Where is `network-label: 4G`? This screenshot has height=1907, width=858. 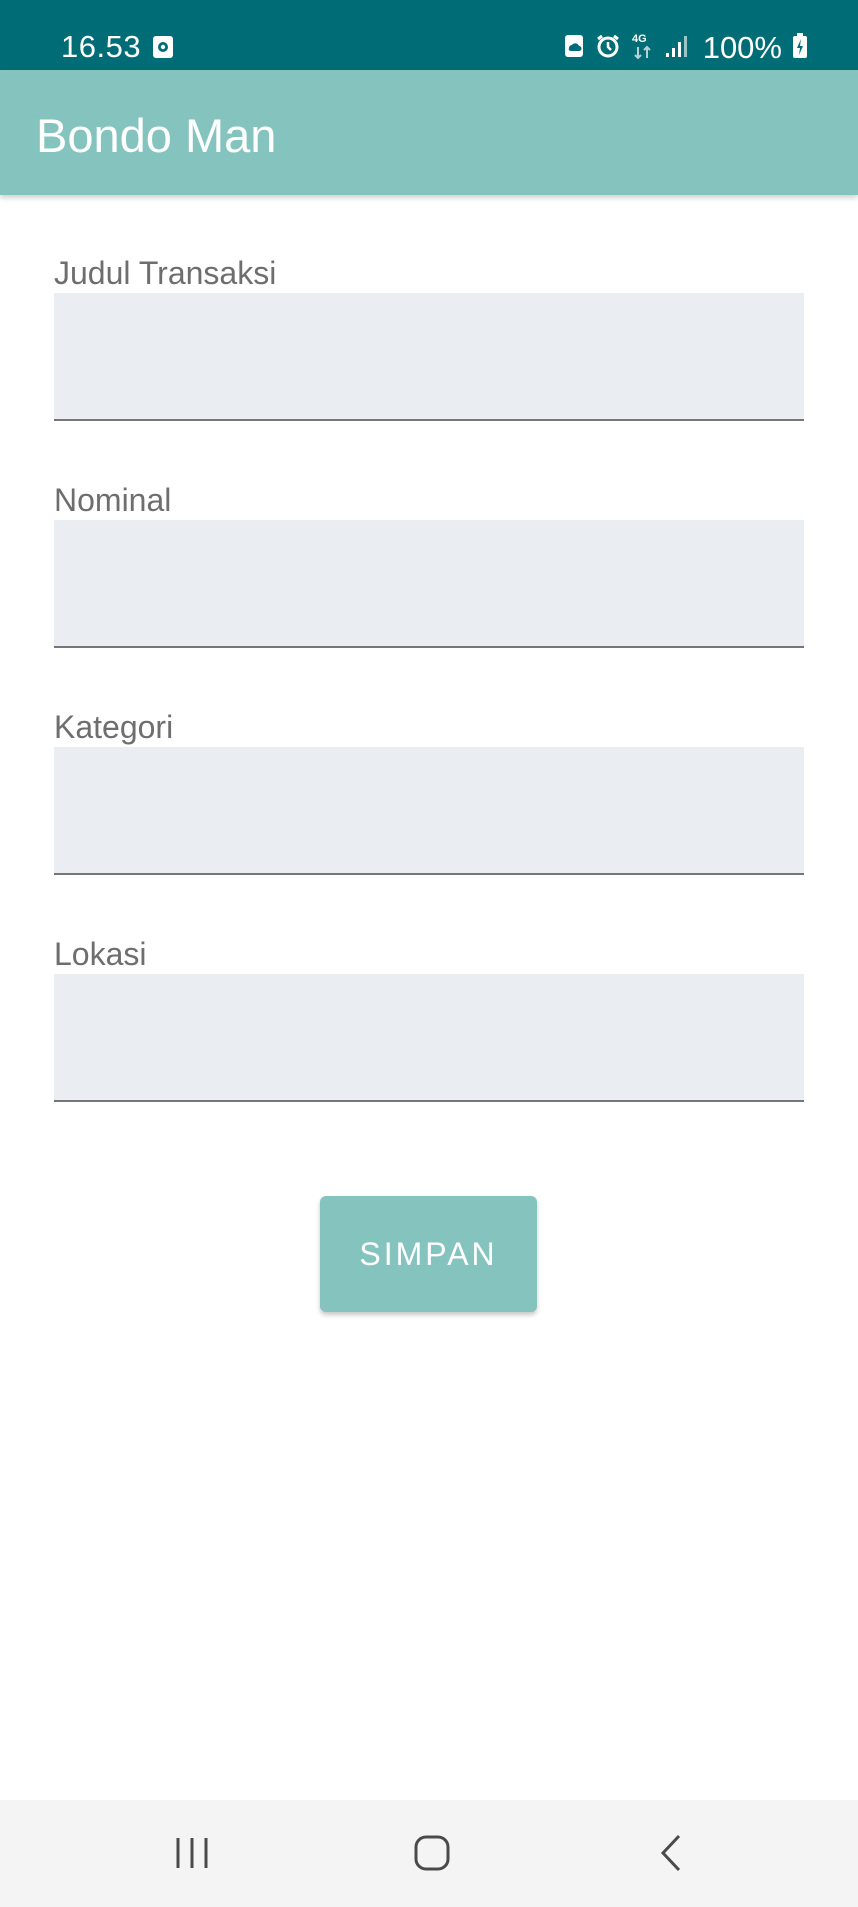 network-label: 4G is located at coordinates (639, 39).